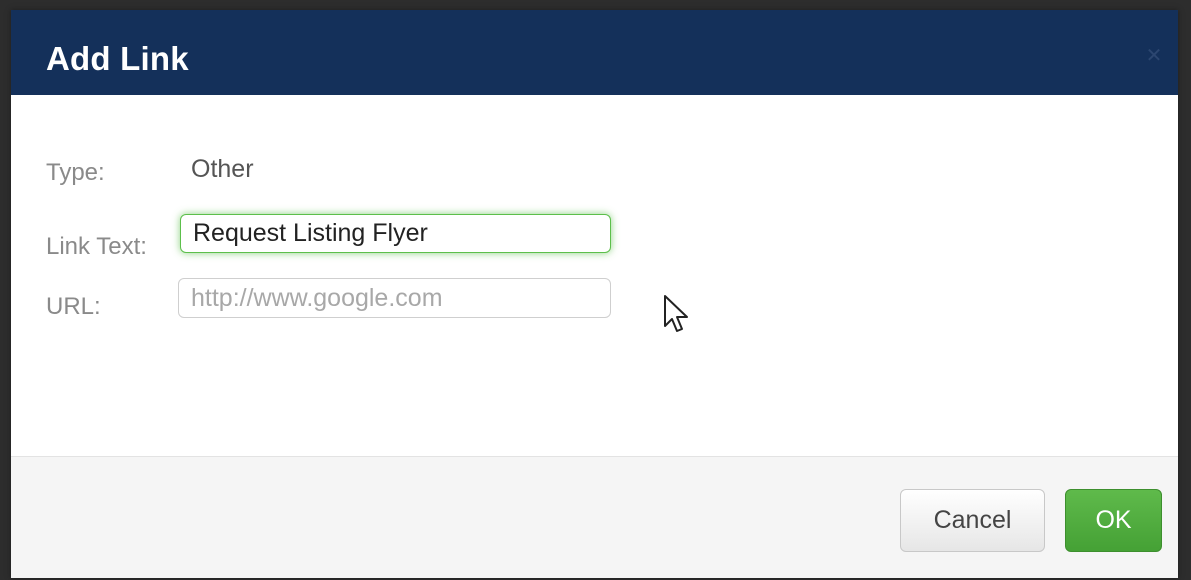 The width and height of the screenshot is (1191, 580). Describe the element at coordinates (75, 172) in the screenshot. I see `type-label: Type:` at that location.